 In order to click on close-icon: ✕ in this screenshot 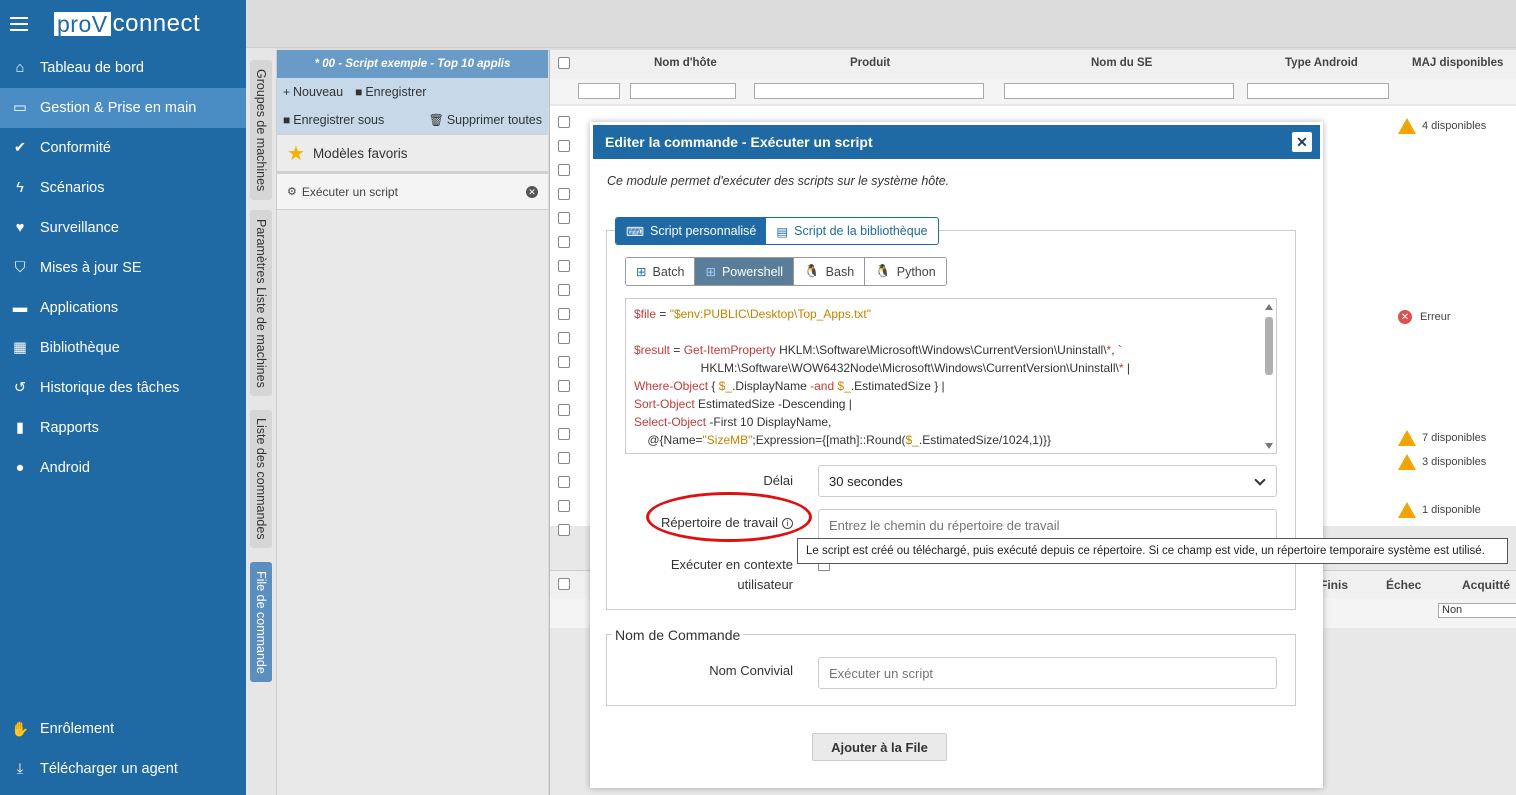, I will do `click(1302, 142)`.